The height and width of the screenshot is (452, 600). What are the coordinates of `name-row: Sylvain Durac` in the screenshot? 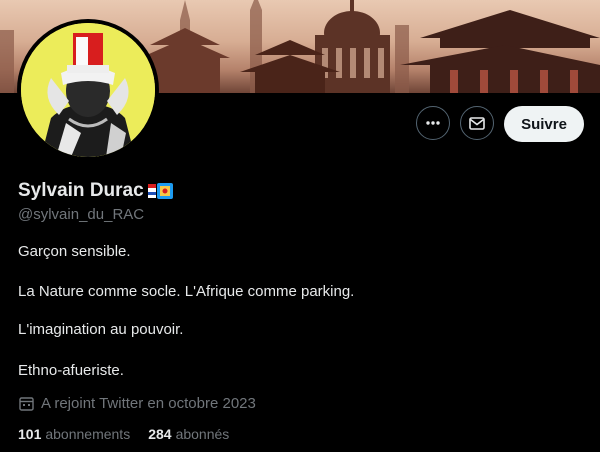 It's located at (96, 191).